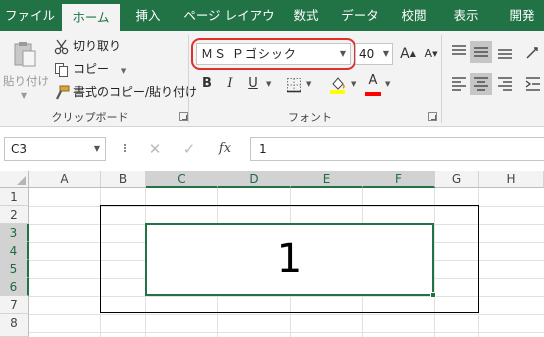 The width and height of the screenshot is (544, 337). I want to click on italic-button: I, so click(230, 84).